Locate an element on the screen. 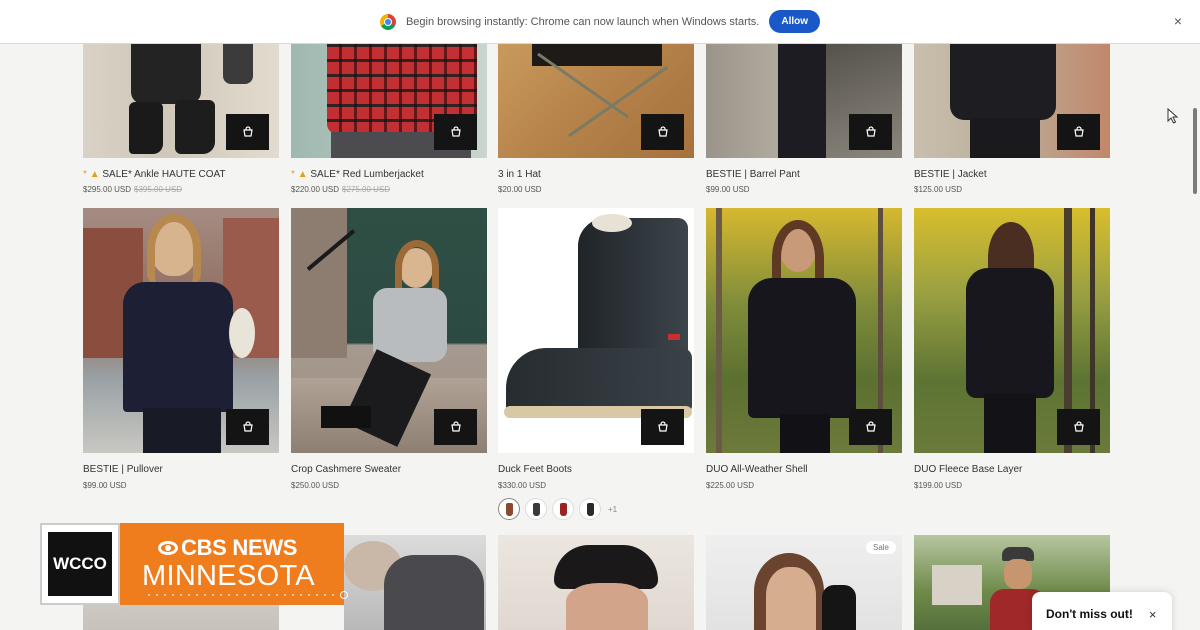 This screenshot has width=1200, height=630. network-name: CBS NEWS is located at coordinates (227, 548).